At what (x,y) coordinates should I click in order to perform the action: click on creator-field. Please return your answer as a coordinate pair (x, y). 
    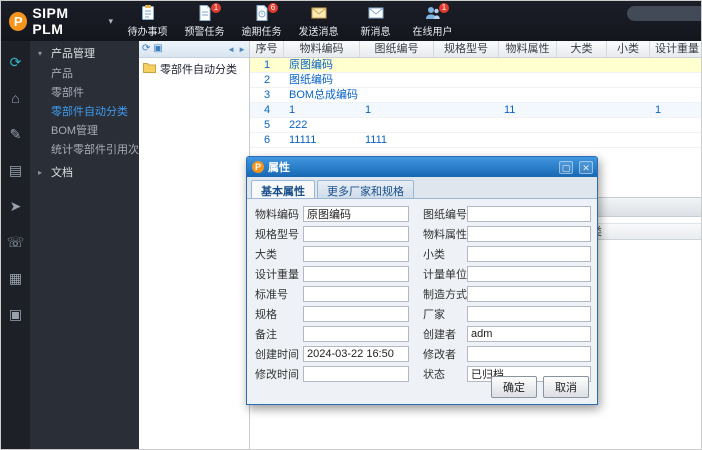
    Looking at the image, I should click on (529, 334).